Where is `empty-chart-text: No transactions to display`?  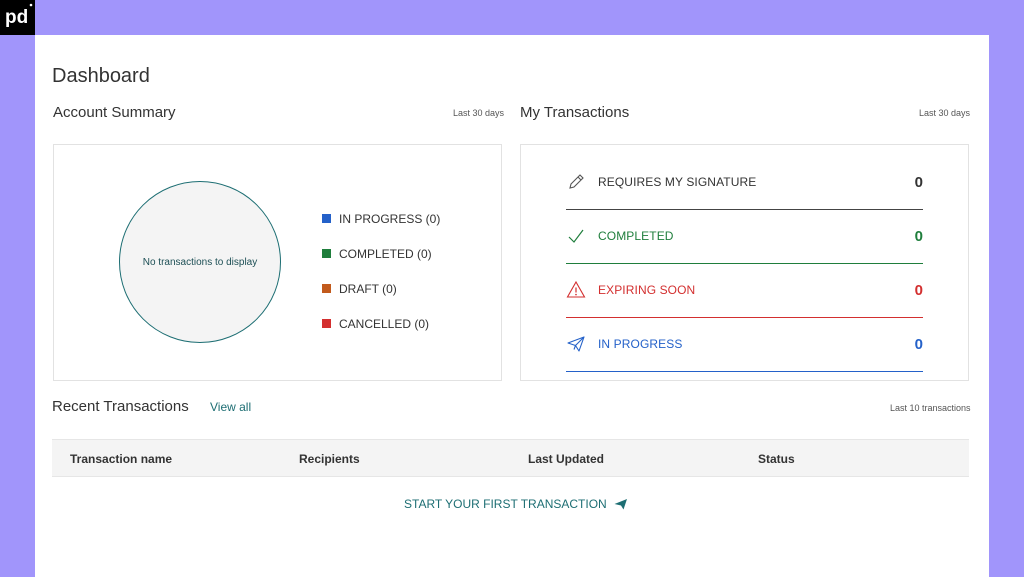
empty-chart-text: No transactions to display is located at coordinates (200, 262).